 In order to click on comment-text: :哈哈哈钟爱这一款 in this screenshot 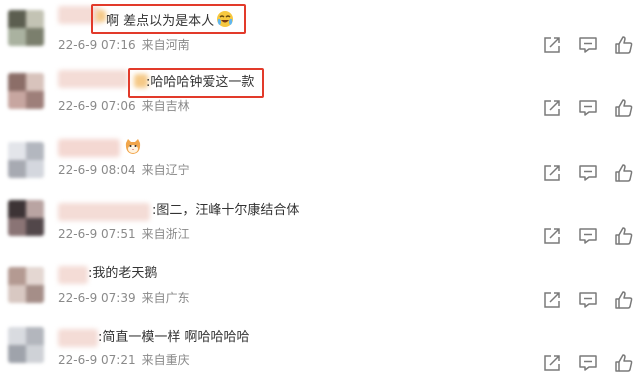, I will do `click(200, 82)`.